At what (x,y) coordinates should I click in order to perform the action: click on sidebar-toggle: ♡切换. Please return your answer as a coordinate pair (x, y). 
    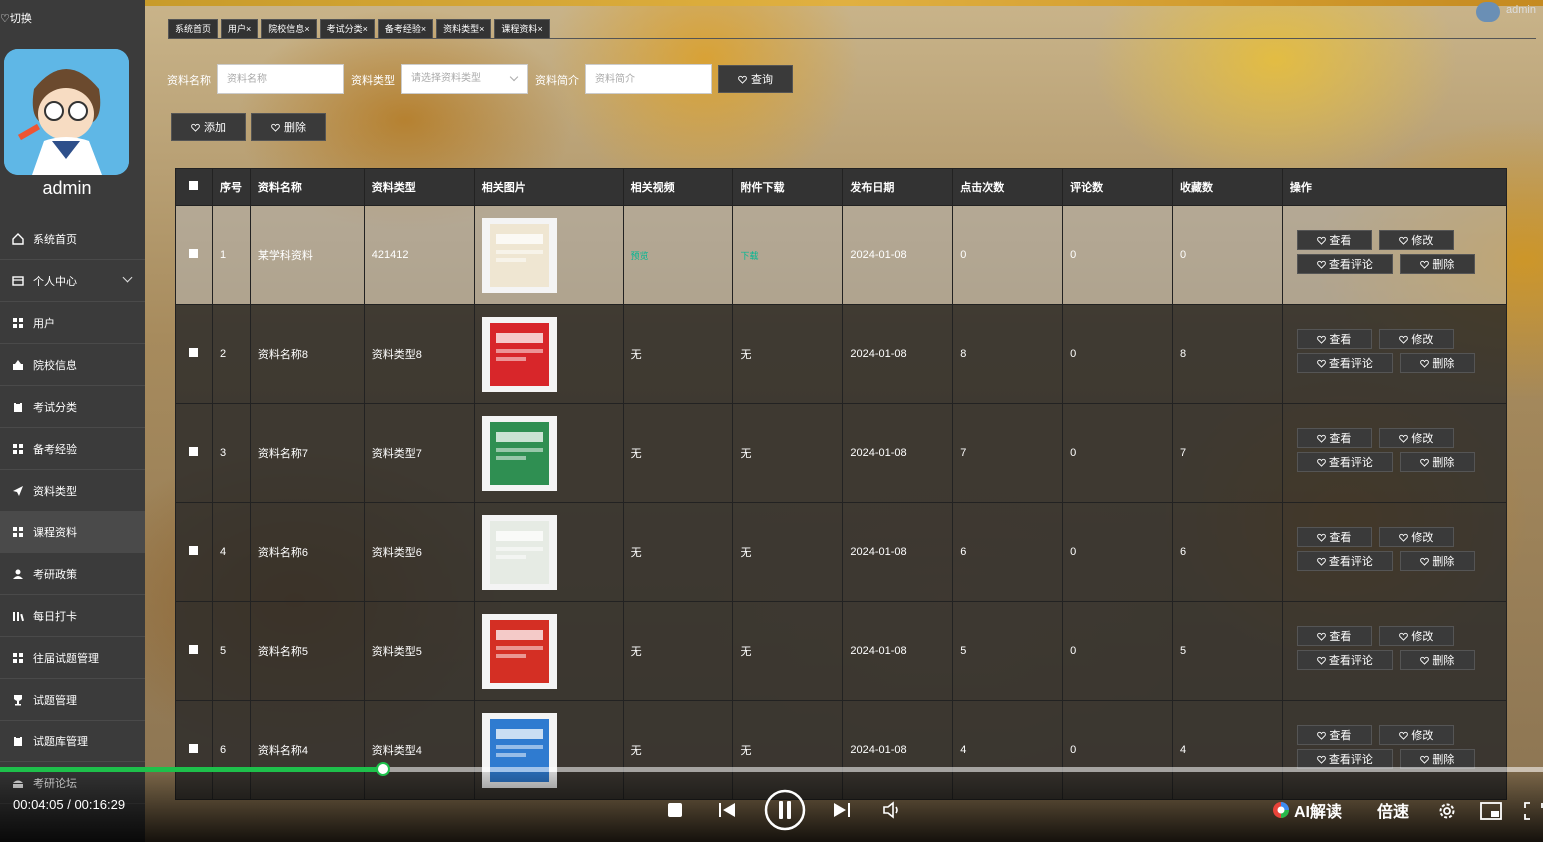
    Looking at the image, I should click on (16, 18).